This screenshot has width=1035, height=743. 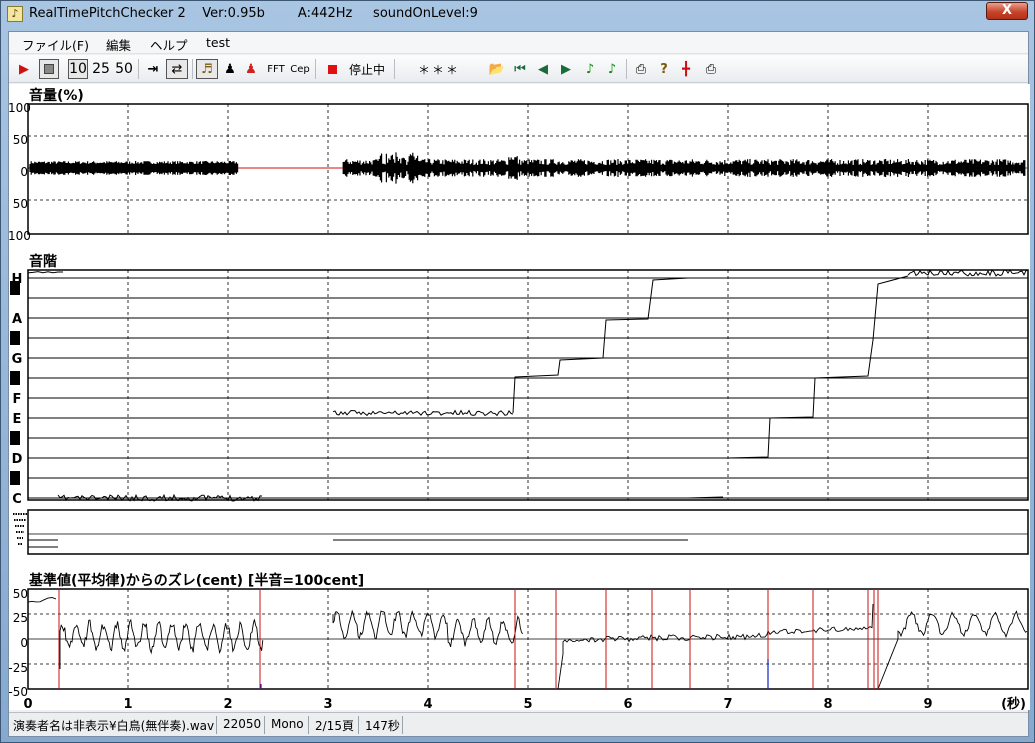 What do you see at coordinates (327, 703) in the screenshot?
I see `time-tick-label: 3` at bounding box center [327, 703].